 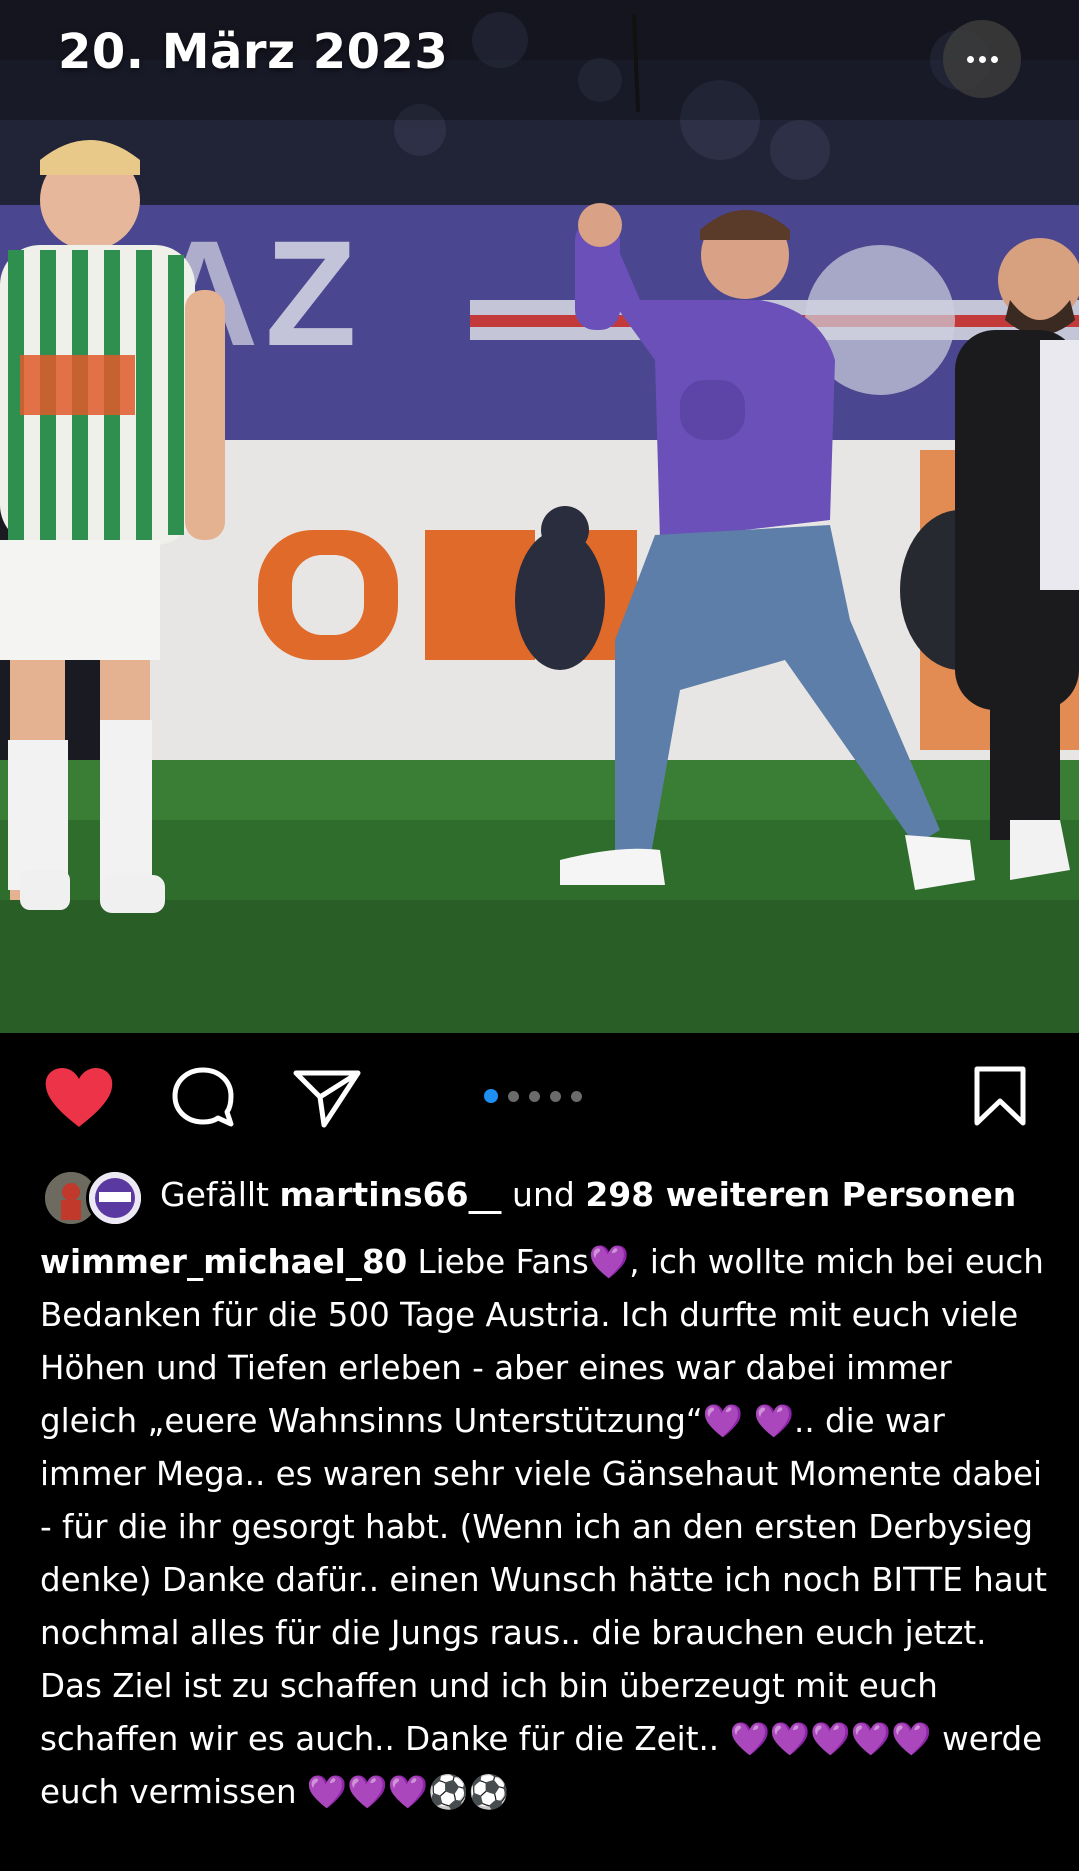 What do you see at coordinates (800, 1194) in the screenshot?
I see `likes-count: 298 weiteren Personen` at bounding box center [800, 1194].